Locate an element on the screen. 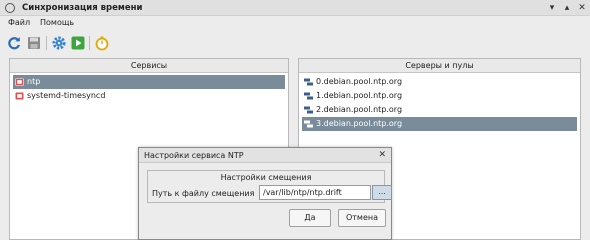 The width and height of the screenshot is (590, 240). server-item-label: 3.debian.pool.ntp.org is located at coordinates (359, 123).